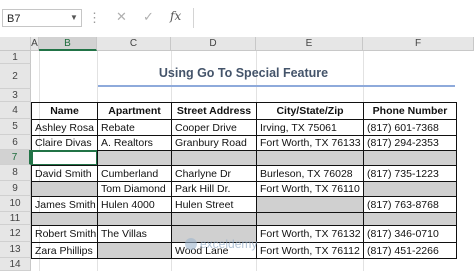  Describe the element at coordinates (64, 158) in the screenshot. I see `active-cell-b7` at that location.